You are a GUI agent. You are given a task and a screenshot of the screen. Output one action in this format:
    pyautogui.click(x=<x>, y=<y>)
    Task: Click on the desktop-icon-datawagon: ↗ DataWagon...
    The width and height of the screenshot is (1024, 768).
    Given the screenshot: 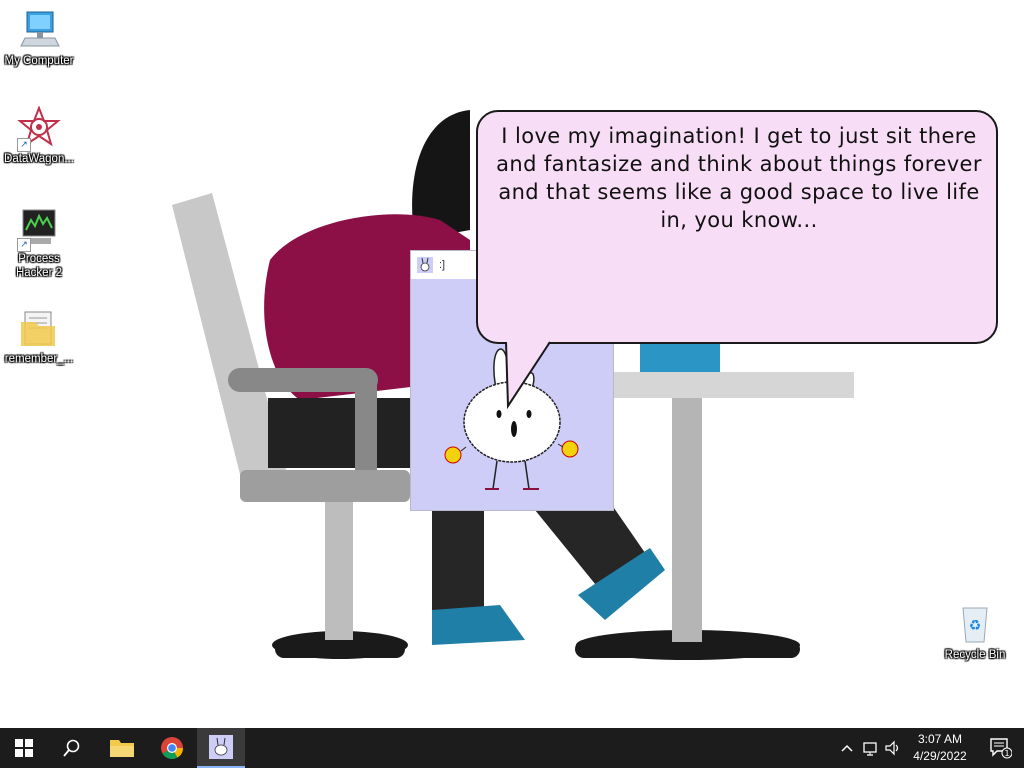 What is the action you would take?
    pyautogui.click(x=39, y=135)
    